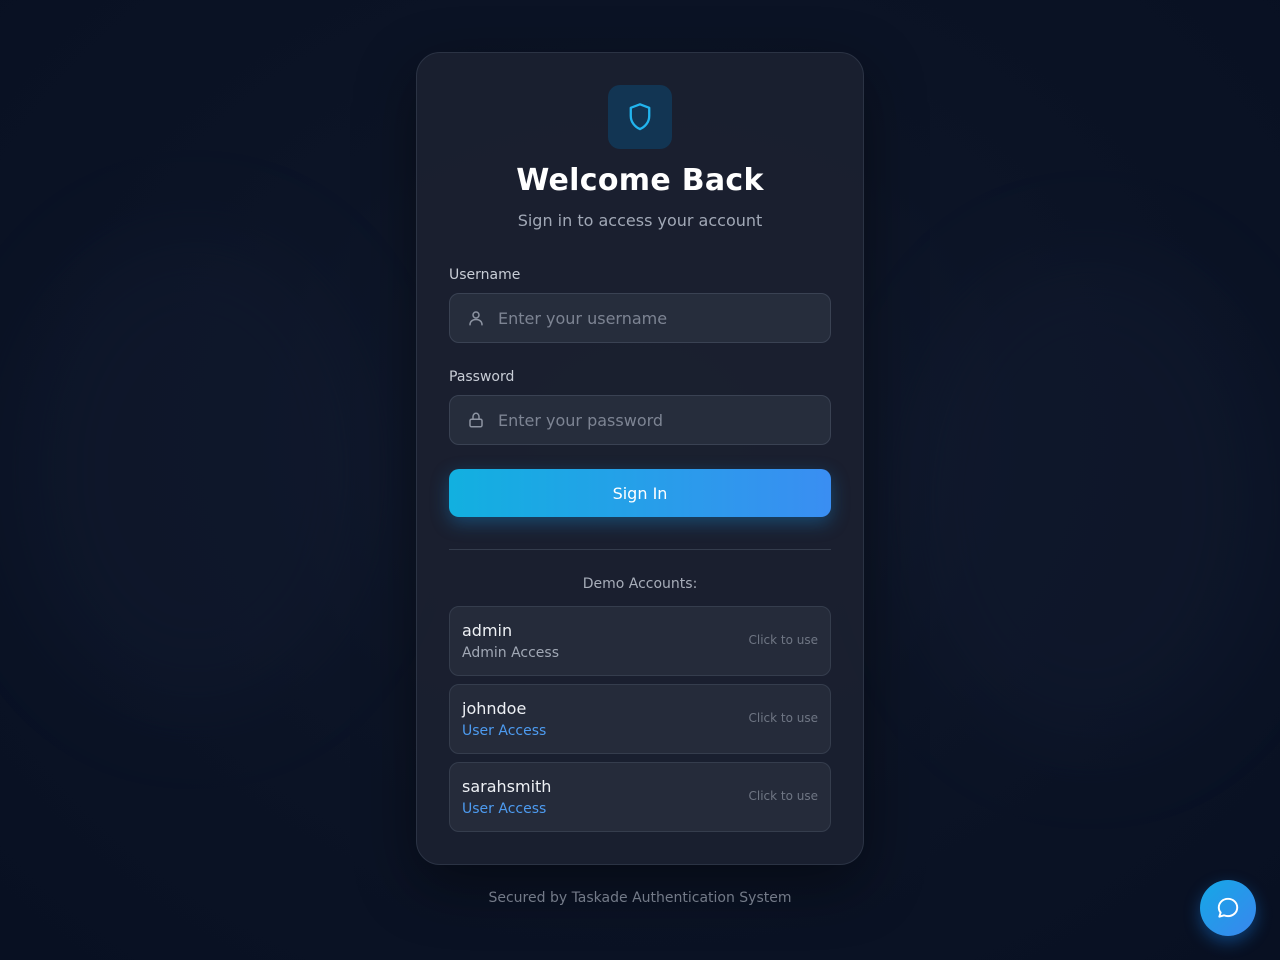 Image resolution: width=1280 pixels, height=960 pixels. I want to click on shield-icon, so click(640, 117).